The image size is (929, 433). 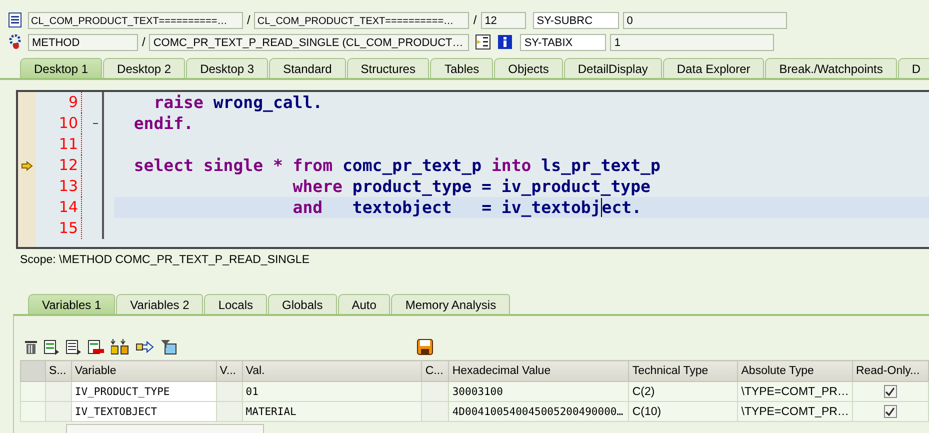 What do you see at coordinates (96, 347) in the screenshot?
I see `remove-row-icon` at bounding box center [96, 347].